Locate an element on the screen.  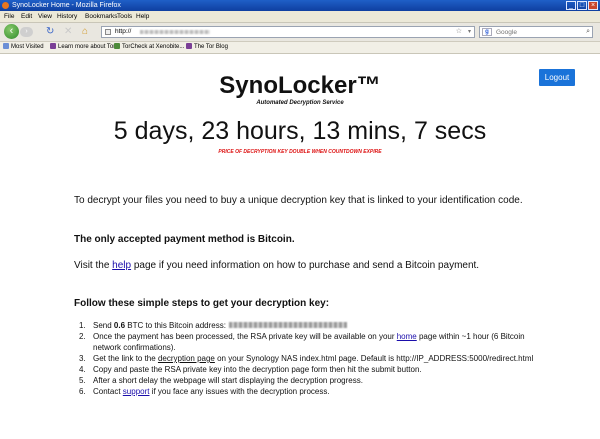
step-1: 1. Send 0.6 BTC to this Bitcoin address: is located at coordinates (309, 325).